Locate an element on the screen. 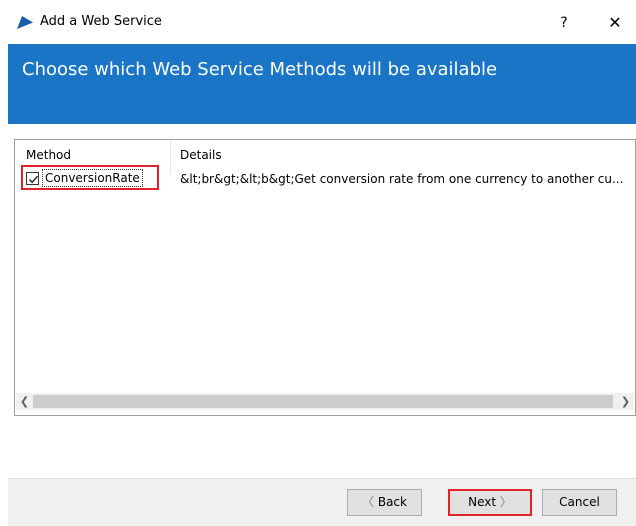 Image resolution: width=636 pixels, height=526 pixels. window-title: Add a Web Service is located at coordinates (101, 21).